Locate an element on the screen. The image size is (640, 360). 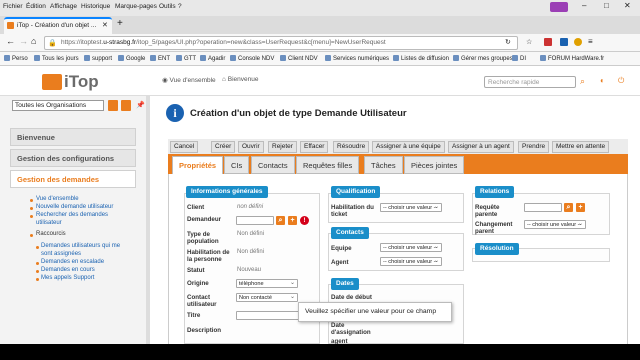
delete-button: Effacer is located at coordinates (314, 147).